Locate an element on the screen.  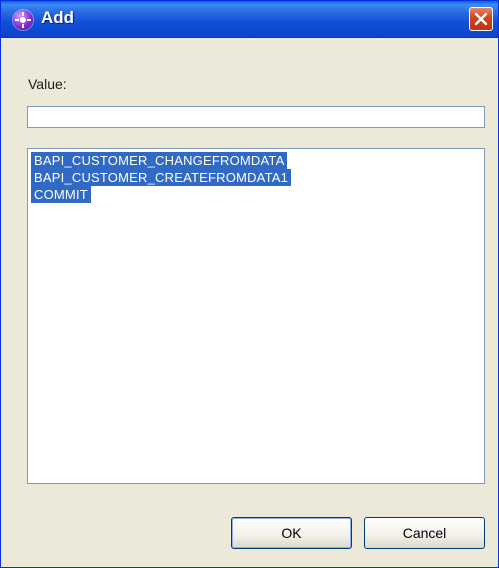
app-icon is located at coordinates (23, 20).